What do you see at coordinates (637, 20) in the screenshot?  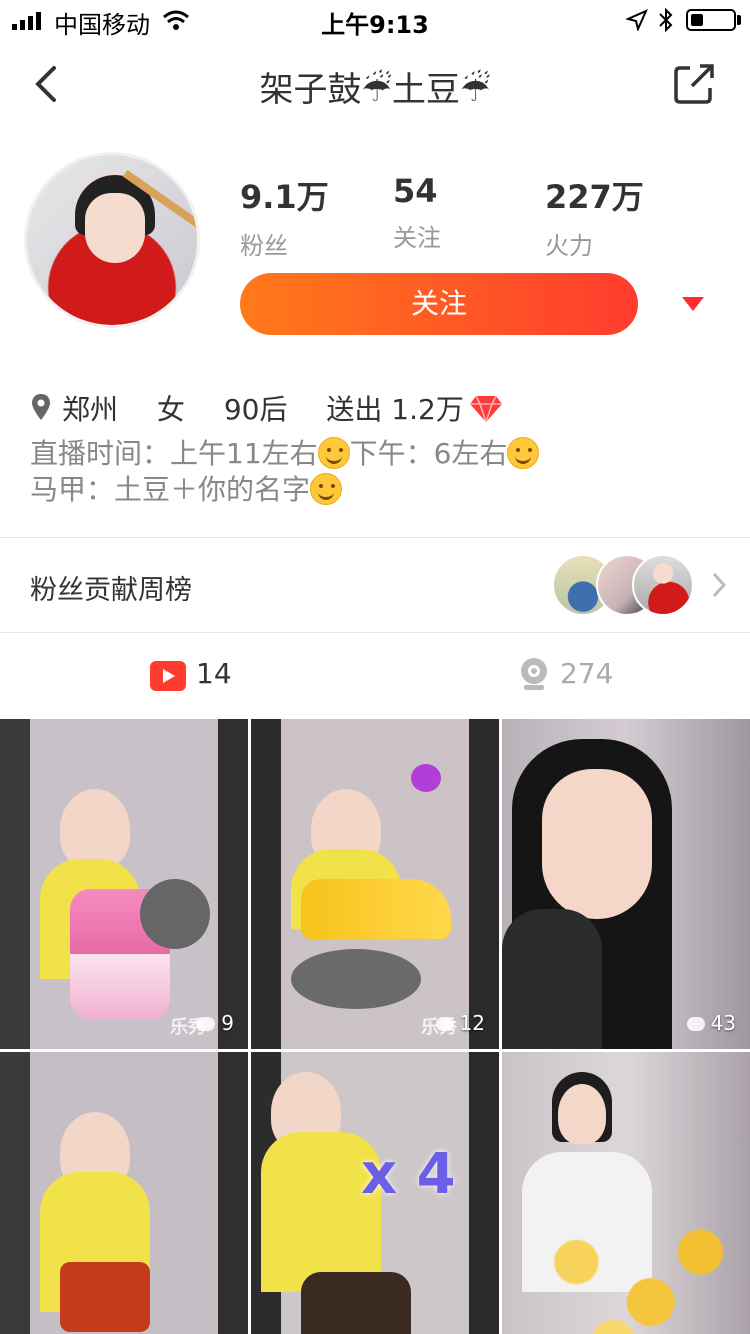 I see `location-arrow-icon` at bounding box center [637, 20].